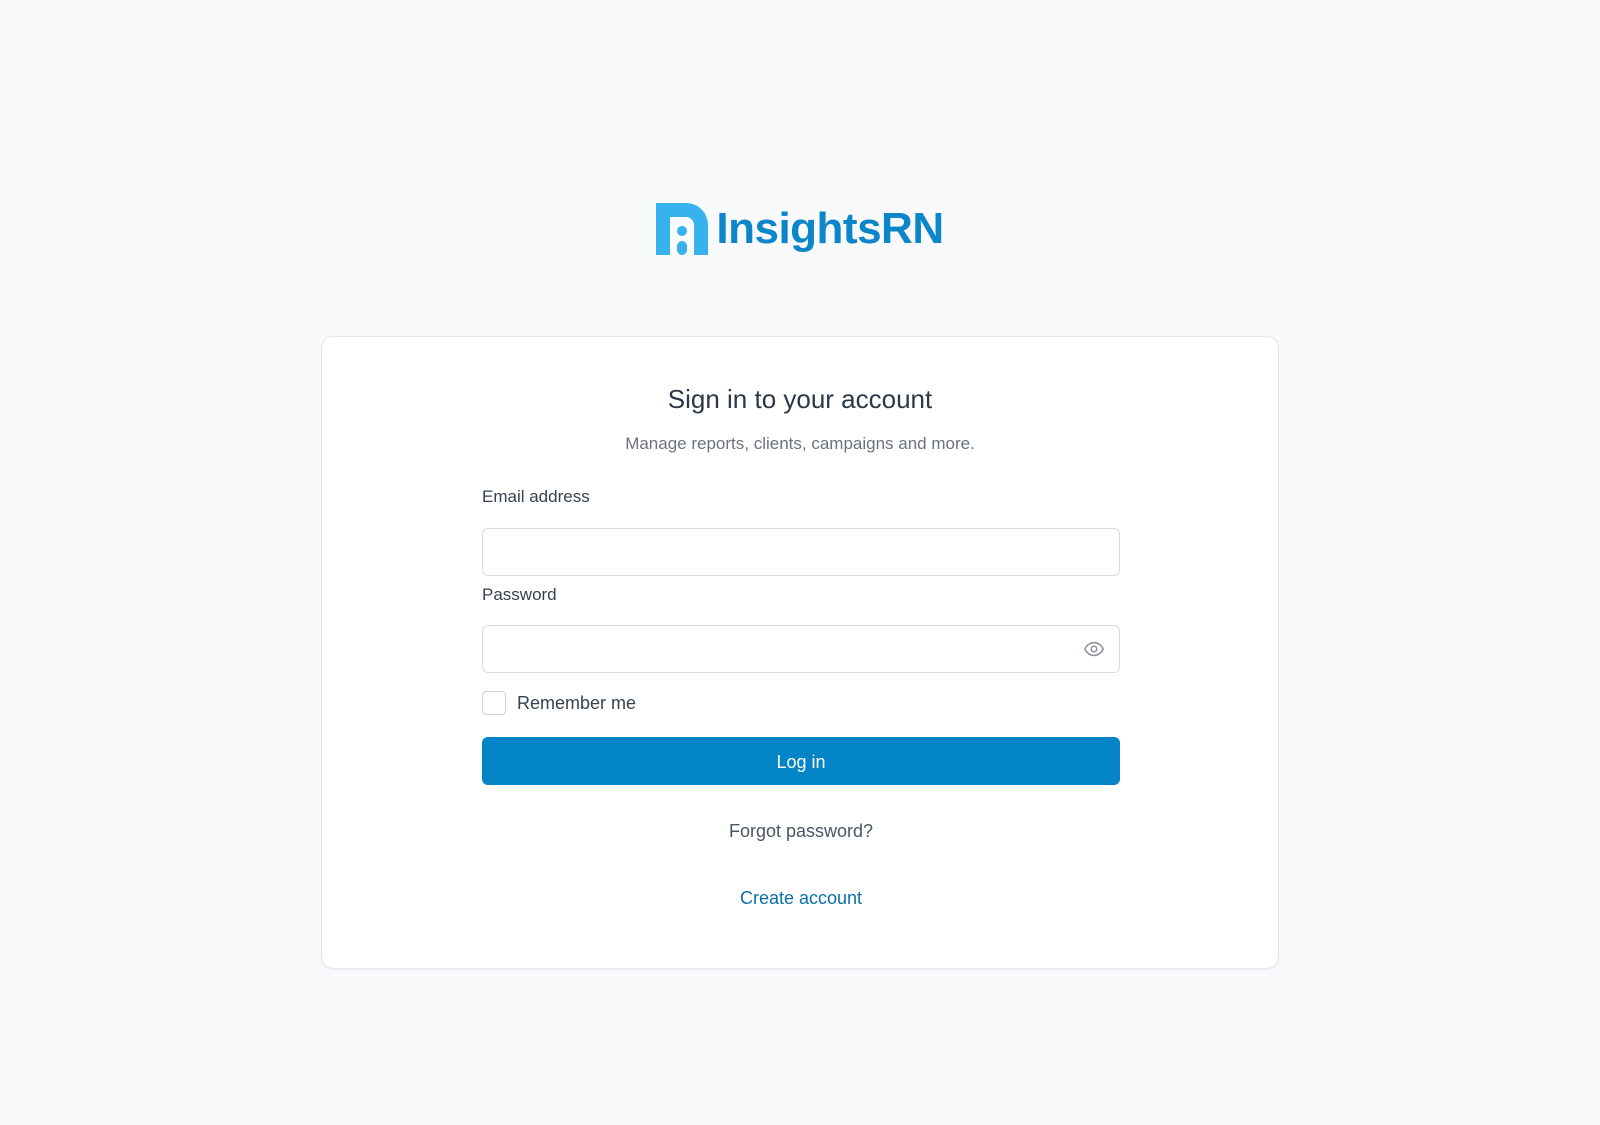  I want to click on page-title: Sign in to your account, so click(800, 399).